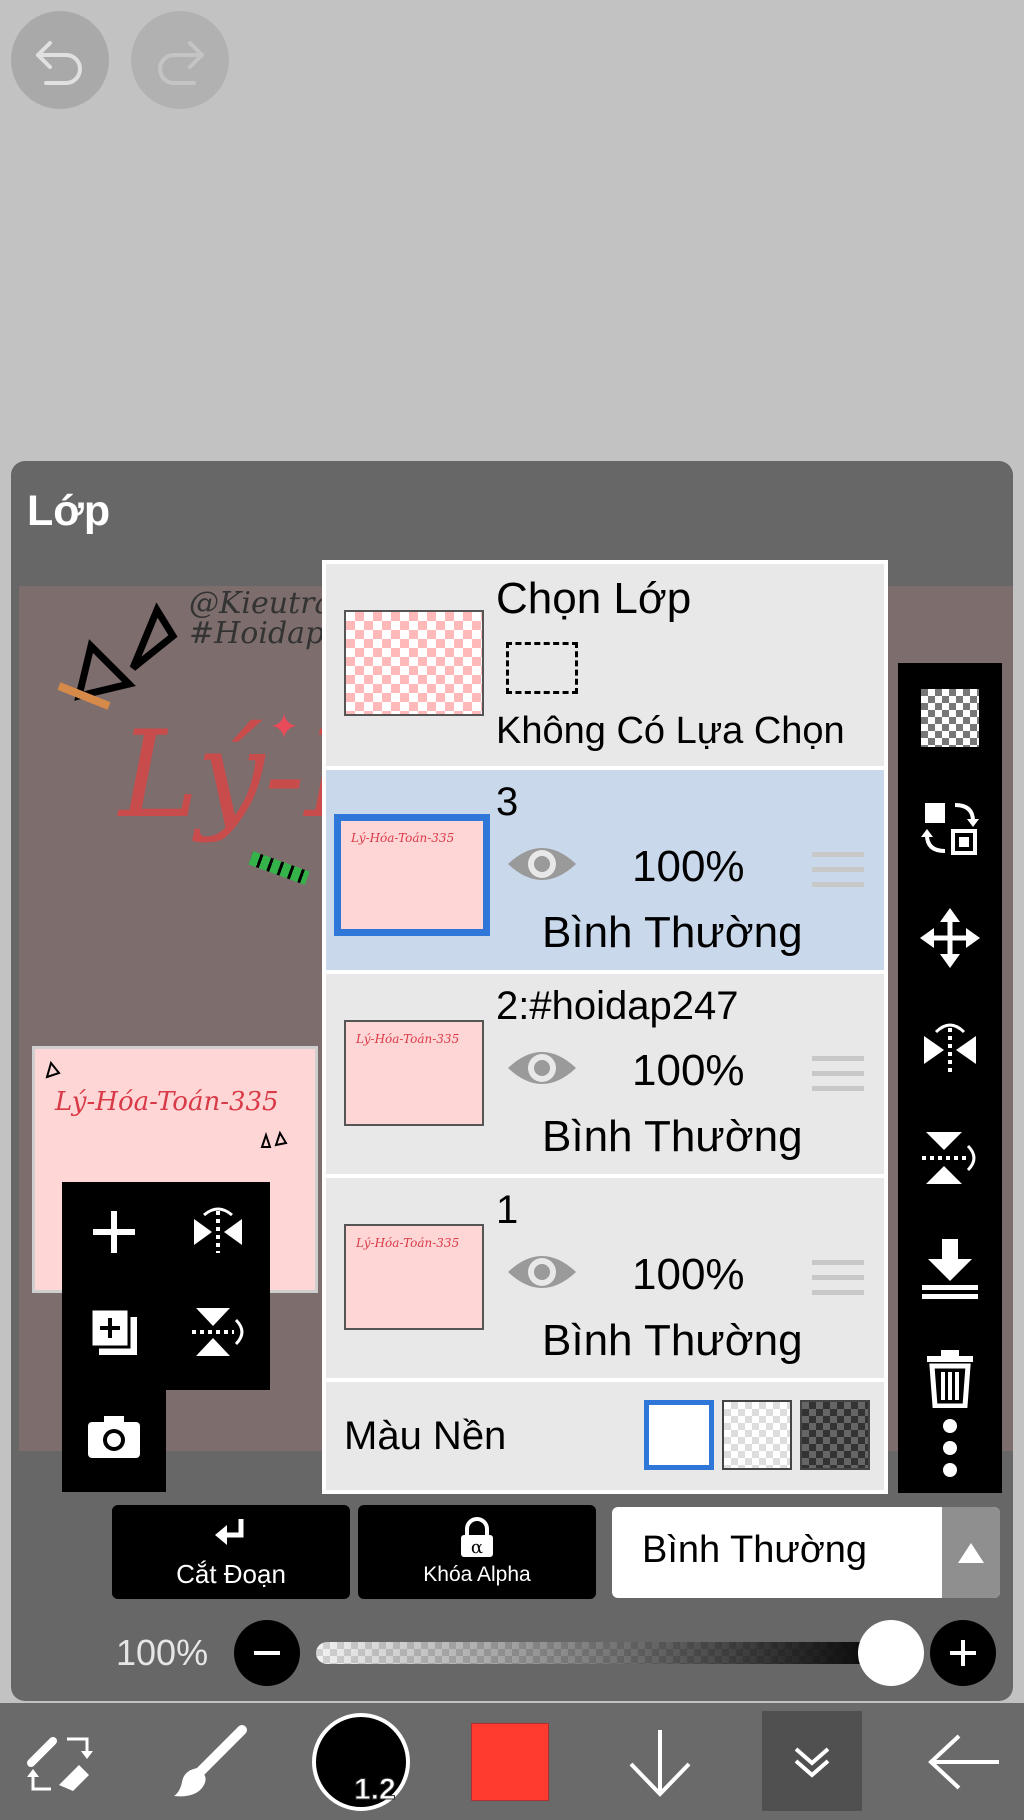  Describe the element at coordinates (971, 1552) in the screenshot. I see `blend-mode-dropdown-arrow` at that location.